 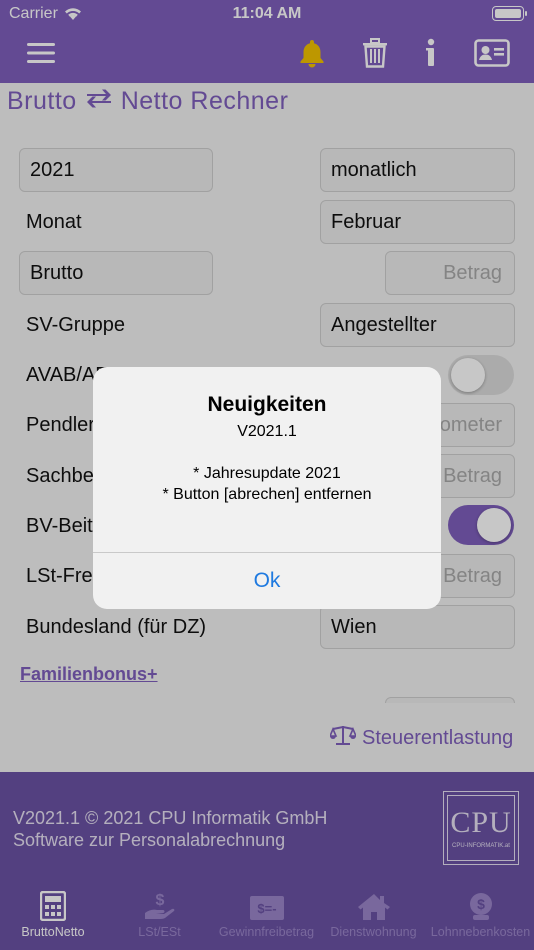 I want to click on alert-line-1: * Jahresupdate 2021, so click(x=267, y=473).